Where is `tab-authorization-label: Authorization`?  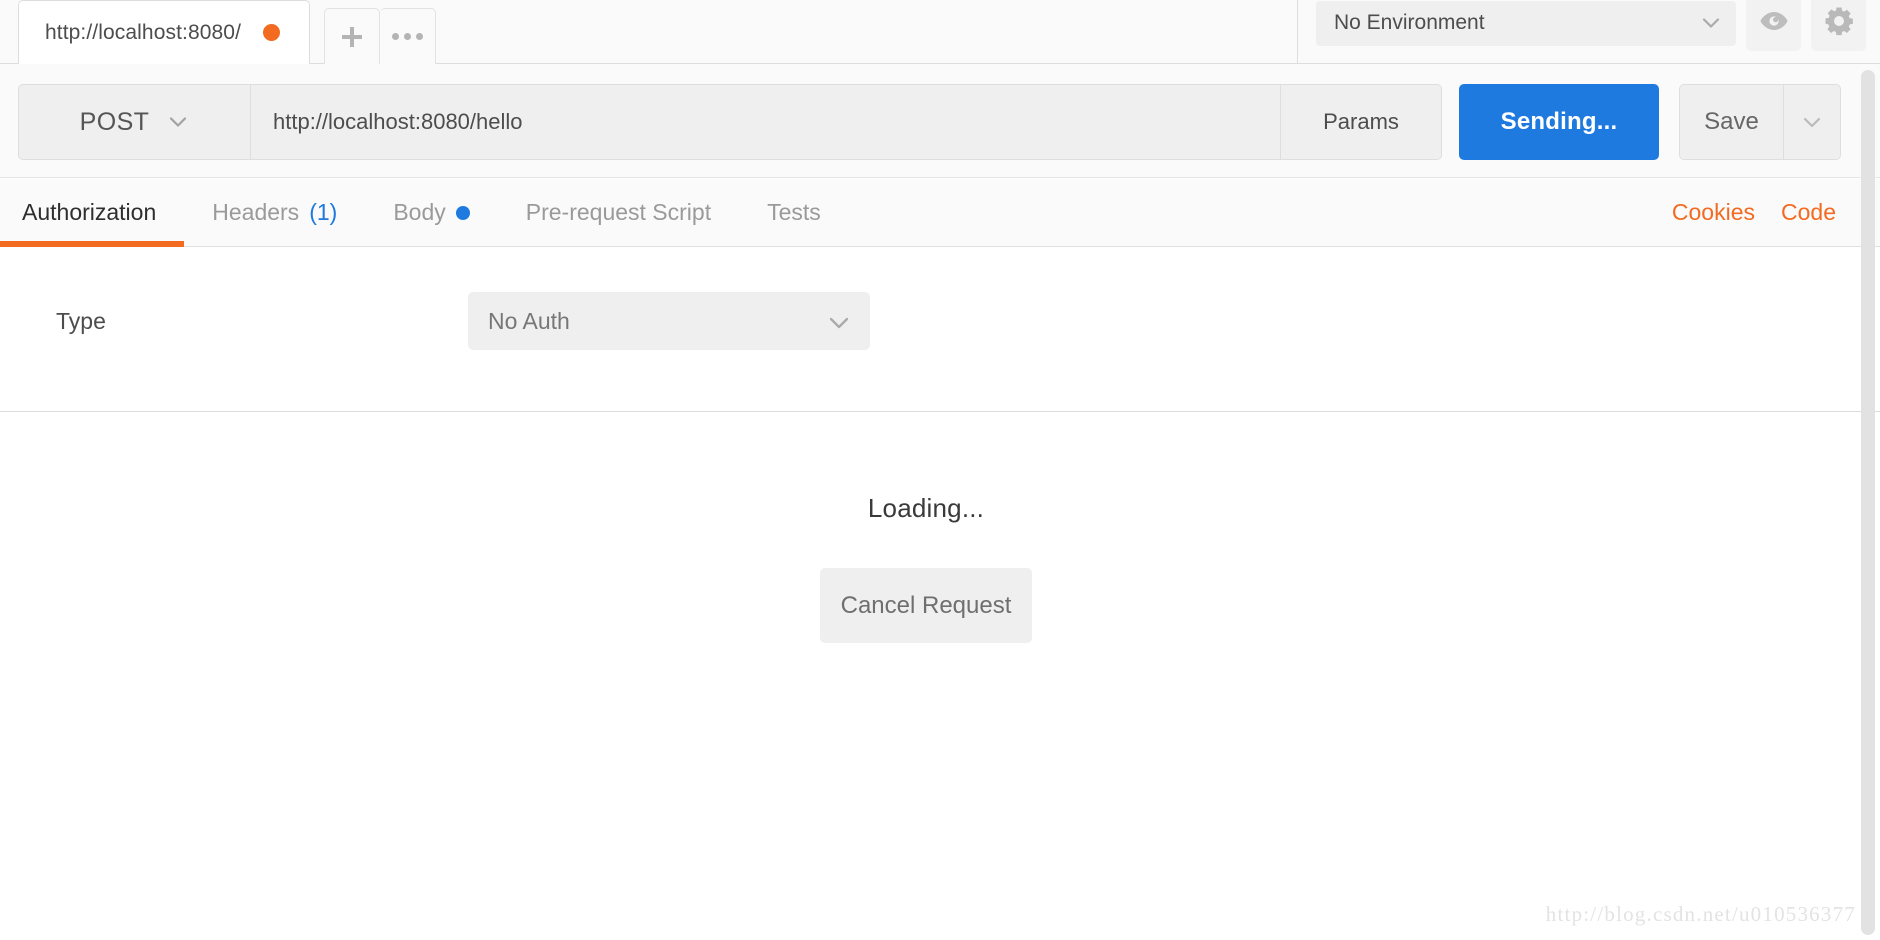
tab-authorization-label: Authorization is located at coordinates (89, 212).